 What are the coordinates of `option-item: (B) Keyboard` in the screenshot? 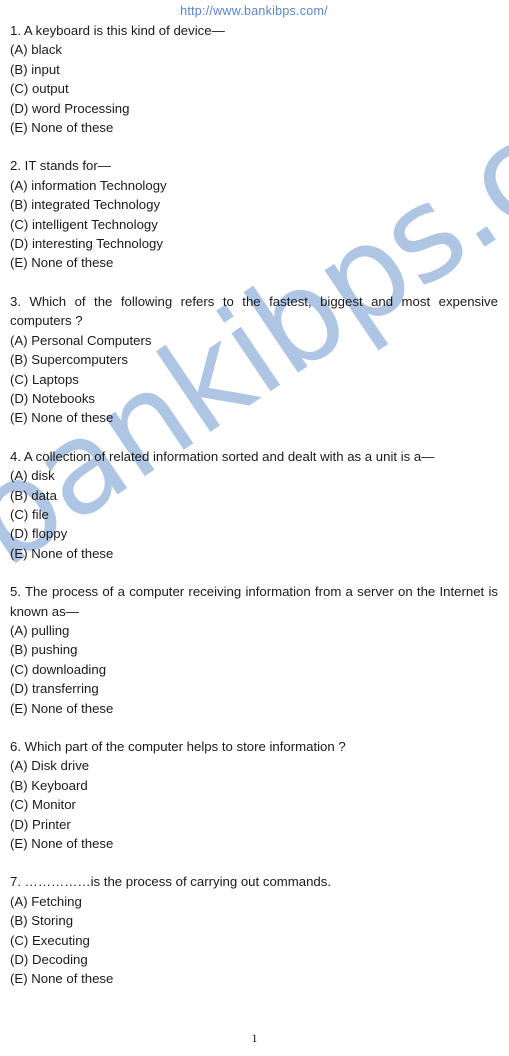 It's located at (254, 785).